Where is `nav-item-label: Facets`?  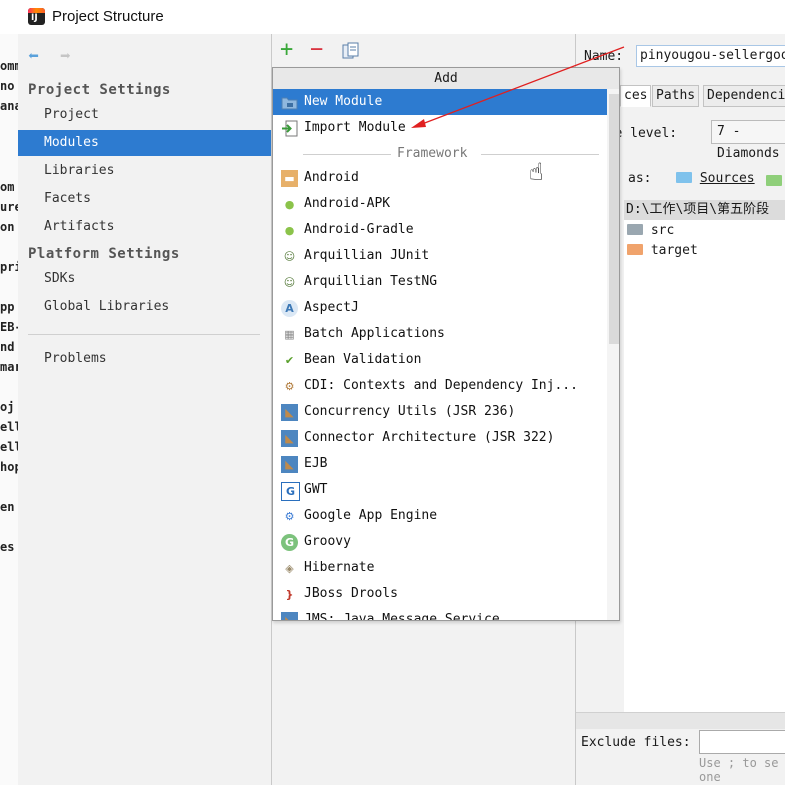 nav-item-label: Facets is located at coordinates (67, 198).